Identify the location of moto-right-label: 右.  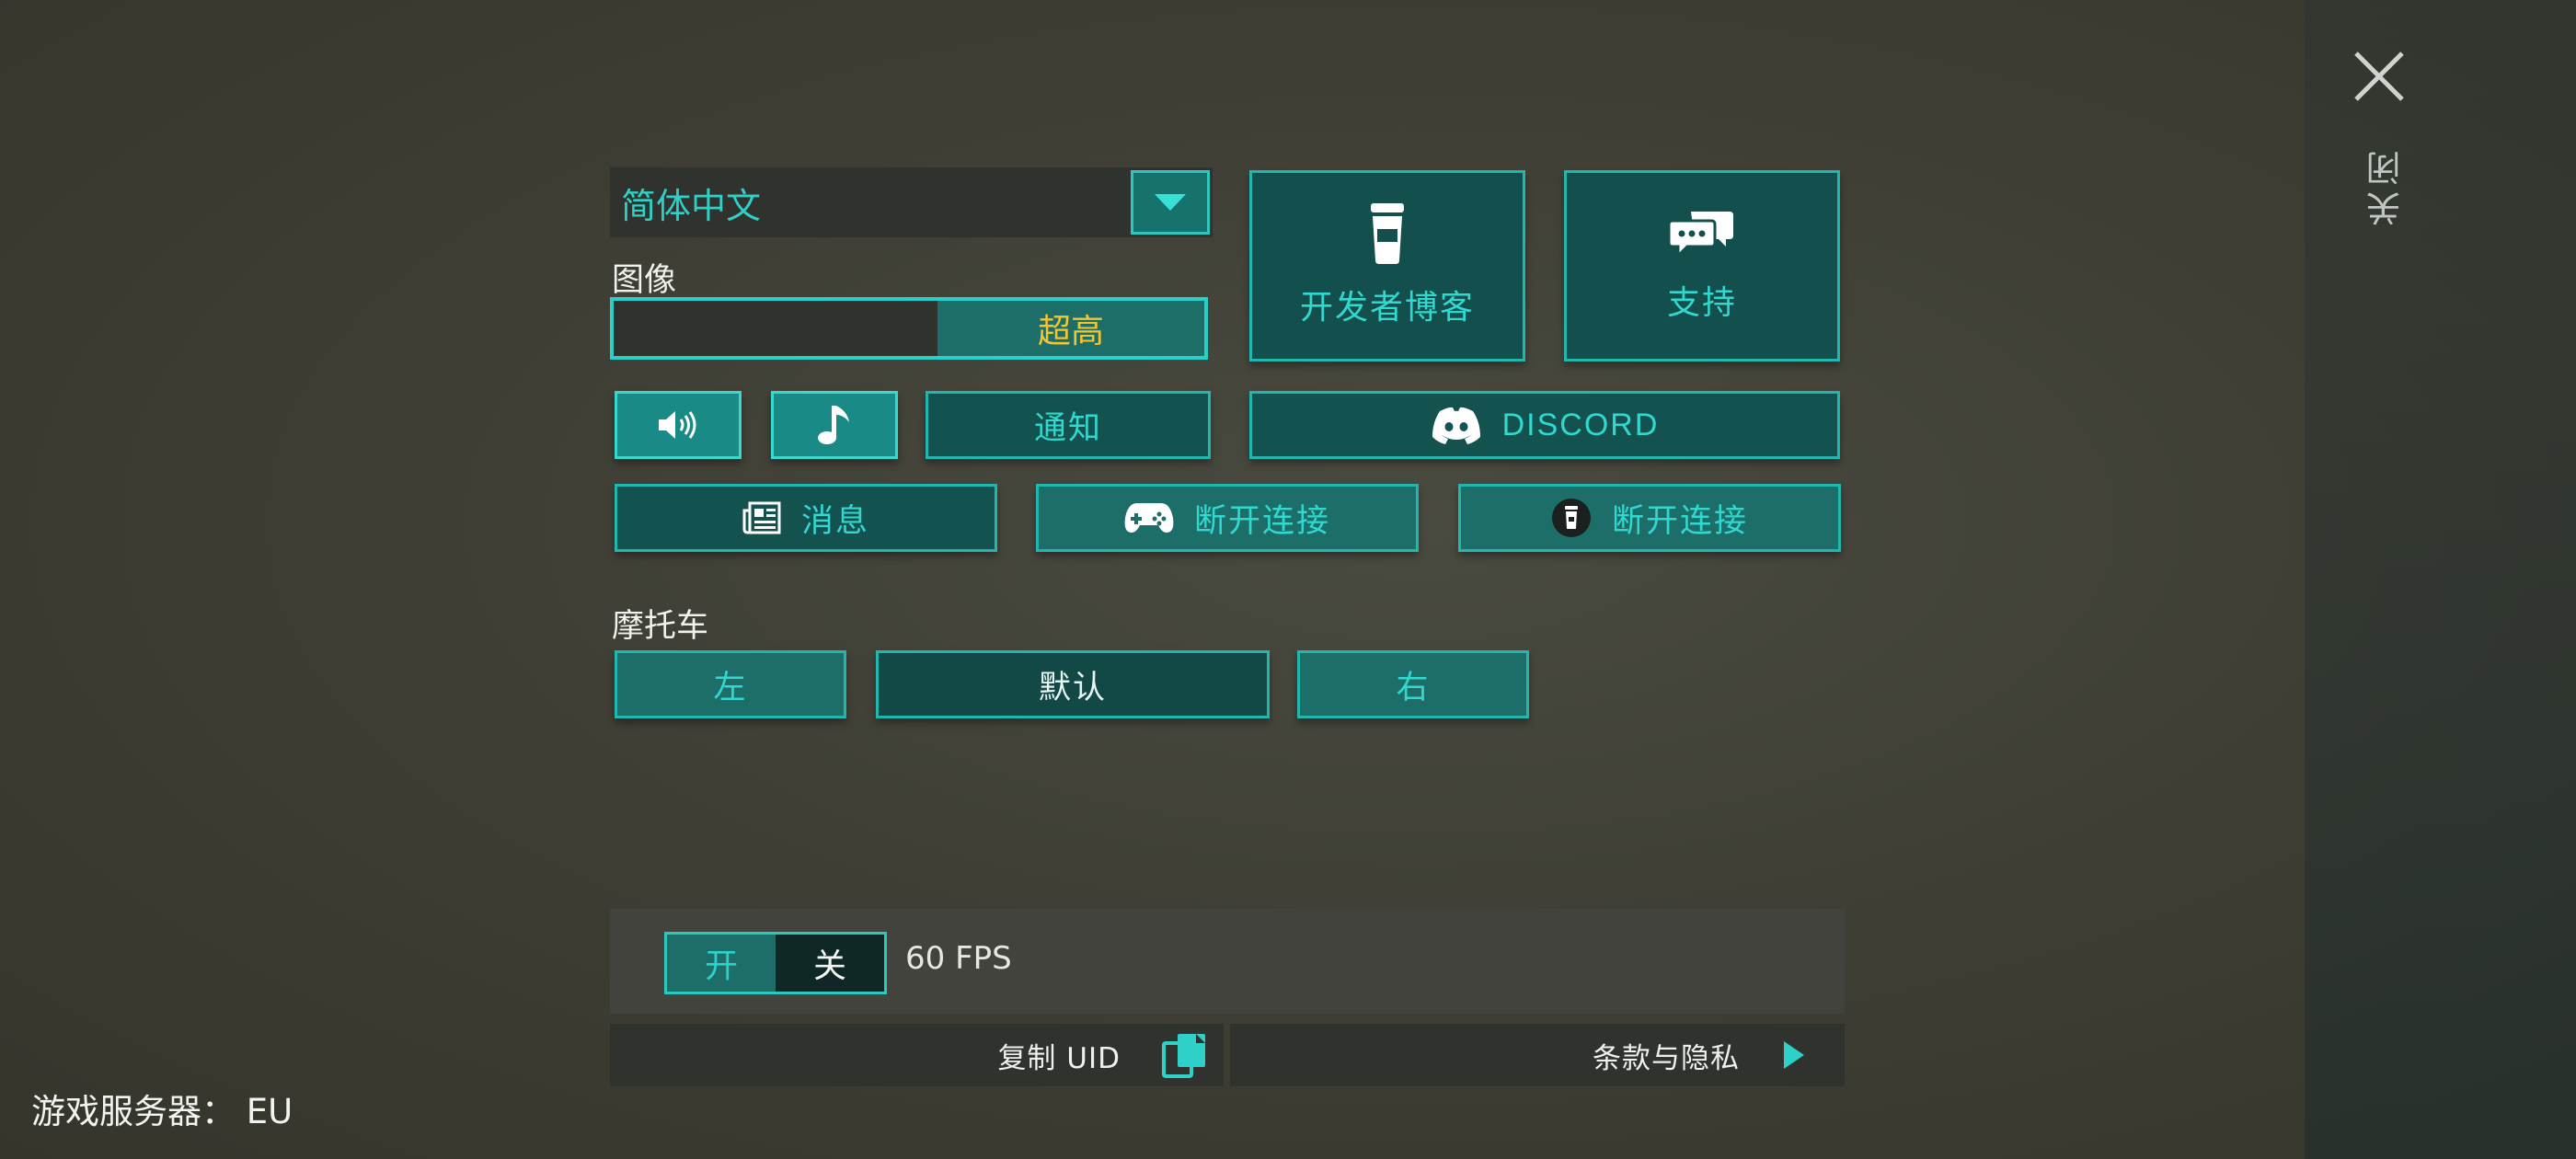
(1413, 687).